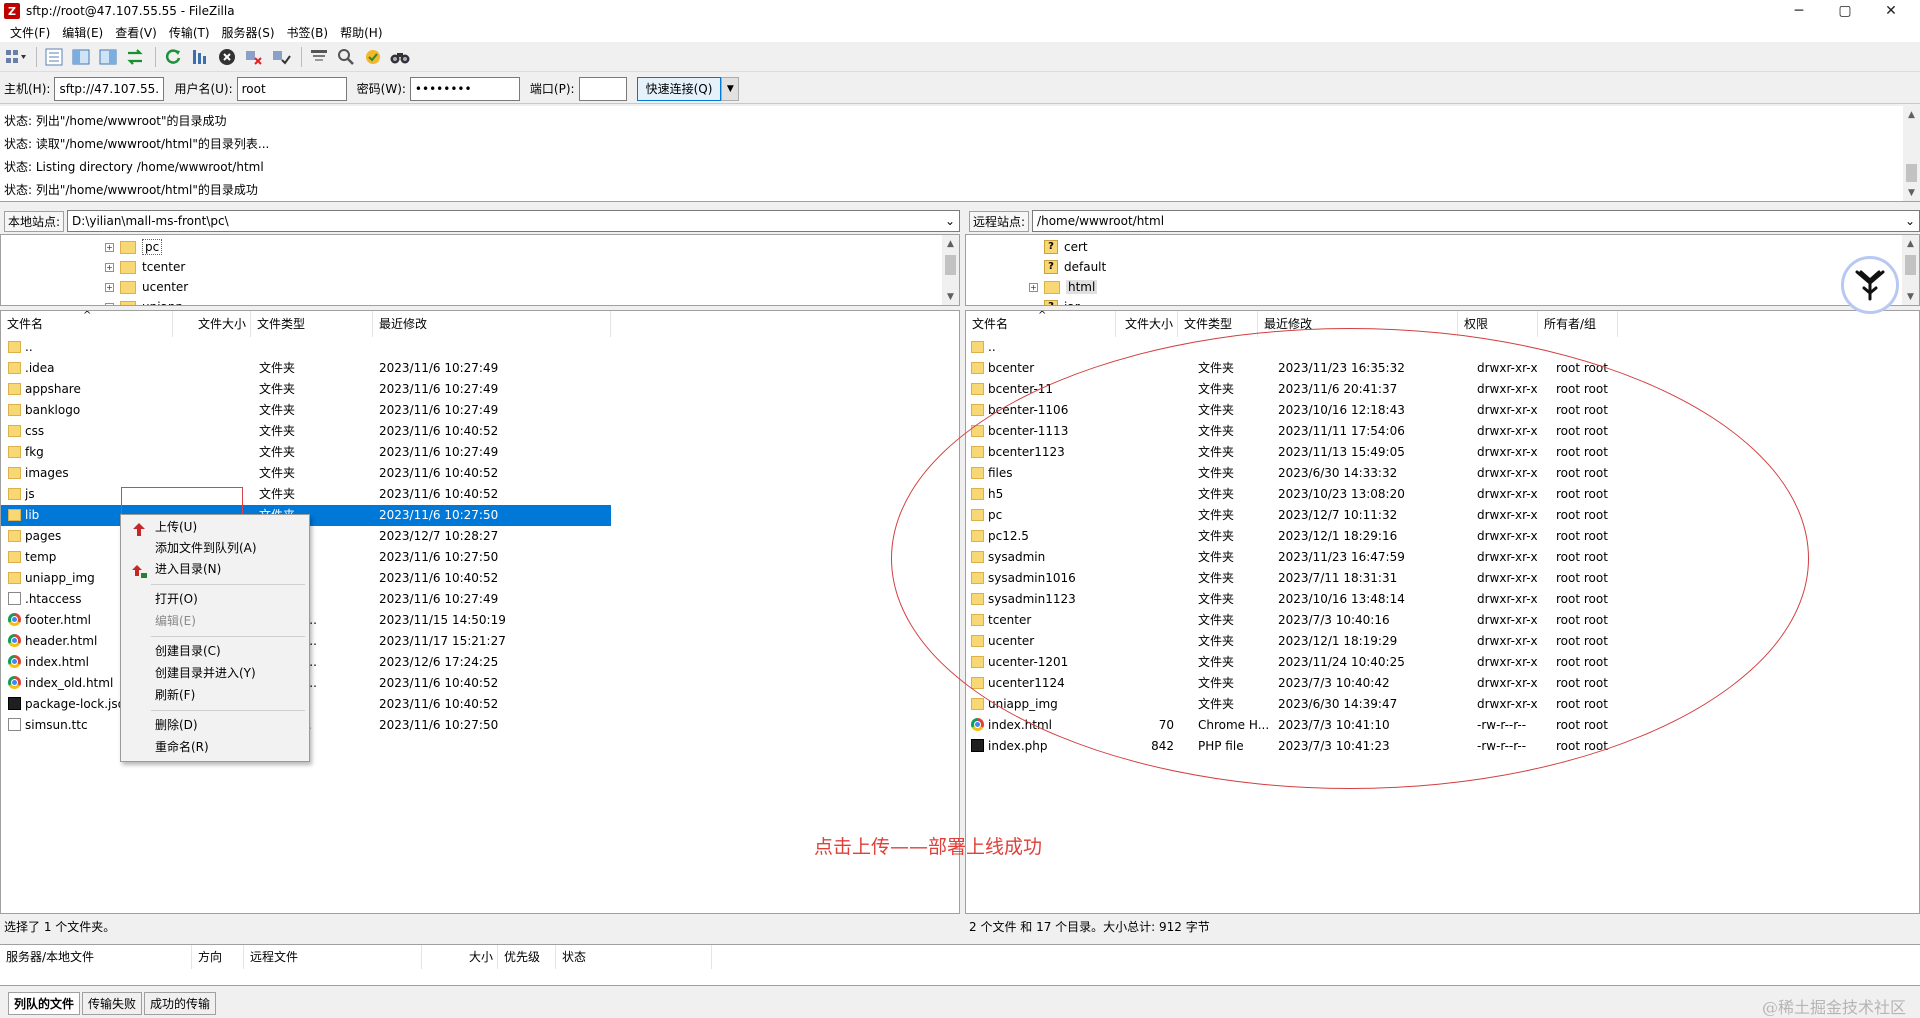 The height and width of the screenshot is (1018, 1920). Describe the element at coordinates (215, 673) in the screenshot. I see `menu-item-create-dir-enter: 创建目录并进入(Y)` at that location.